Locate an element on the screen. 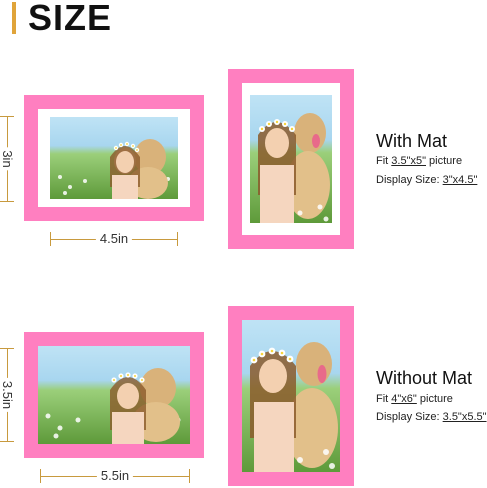 Image resolution: width=487 pixels, height=488 pixels. without-mat-display-size: Display Size: 3.5"x5.5" is located at coordinates (431, 417).